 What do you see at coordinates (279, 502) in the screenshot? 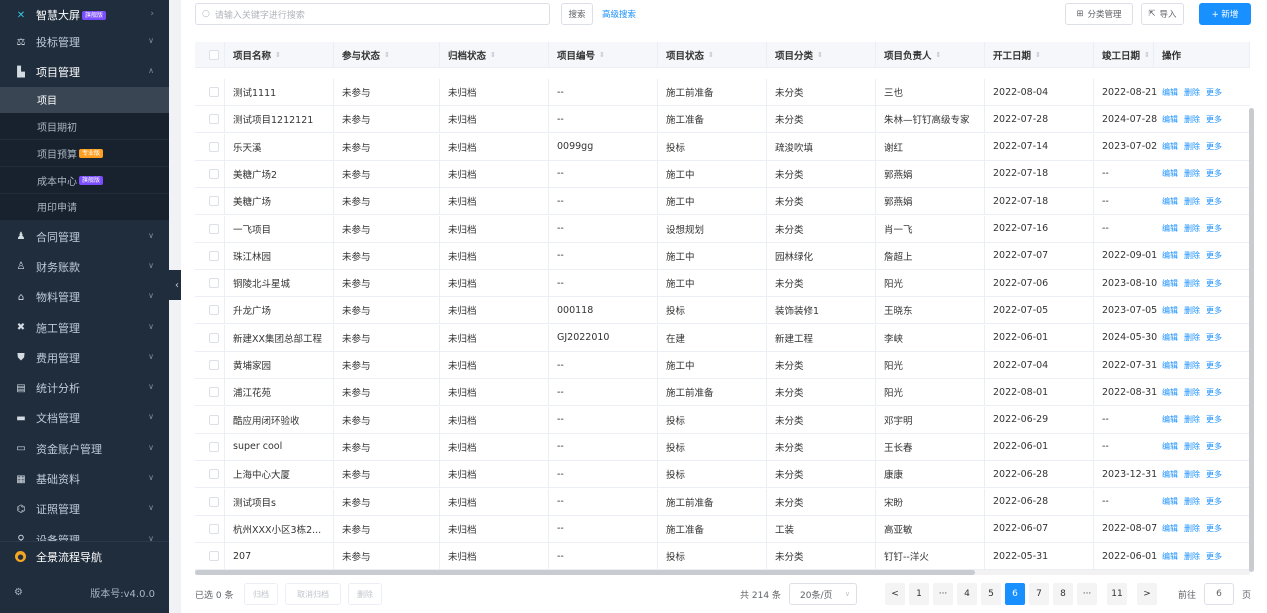
I see `table-cell: 测试项目s` at bounding box center [279, 502].